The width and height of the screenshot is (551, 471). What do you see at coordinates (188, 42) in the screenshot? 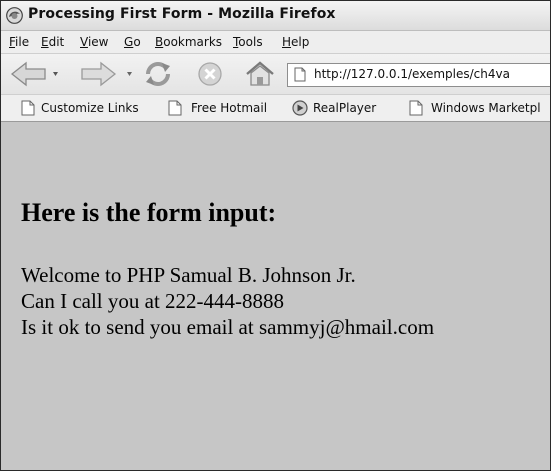
I see `menu-bookmarks: Bookmarks` at bounding box center [188, 42].